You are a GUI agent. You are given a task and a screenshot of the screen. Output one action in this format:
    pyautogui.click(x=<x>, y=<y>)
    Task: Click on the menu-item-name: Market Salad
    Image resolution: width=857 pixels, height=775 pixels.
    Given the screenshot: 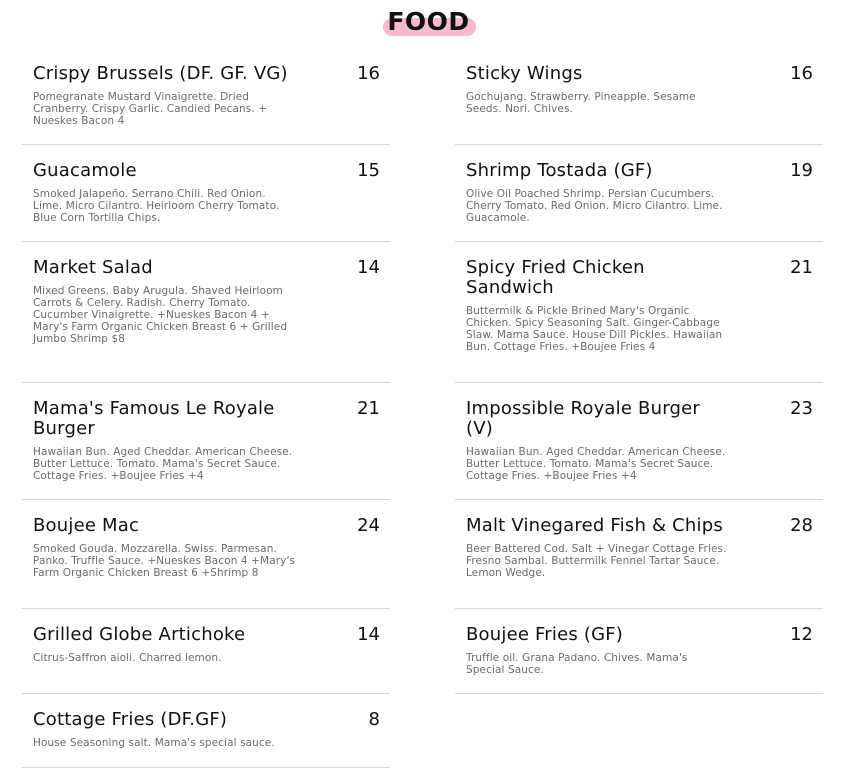 What is the action you would take?
    pyautogui.click(x=93, y=267)
    